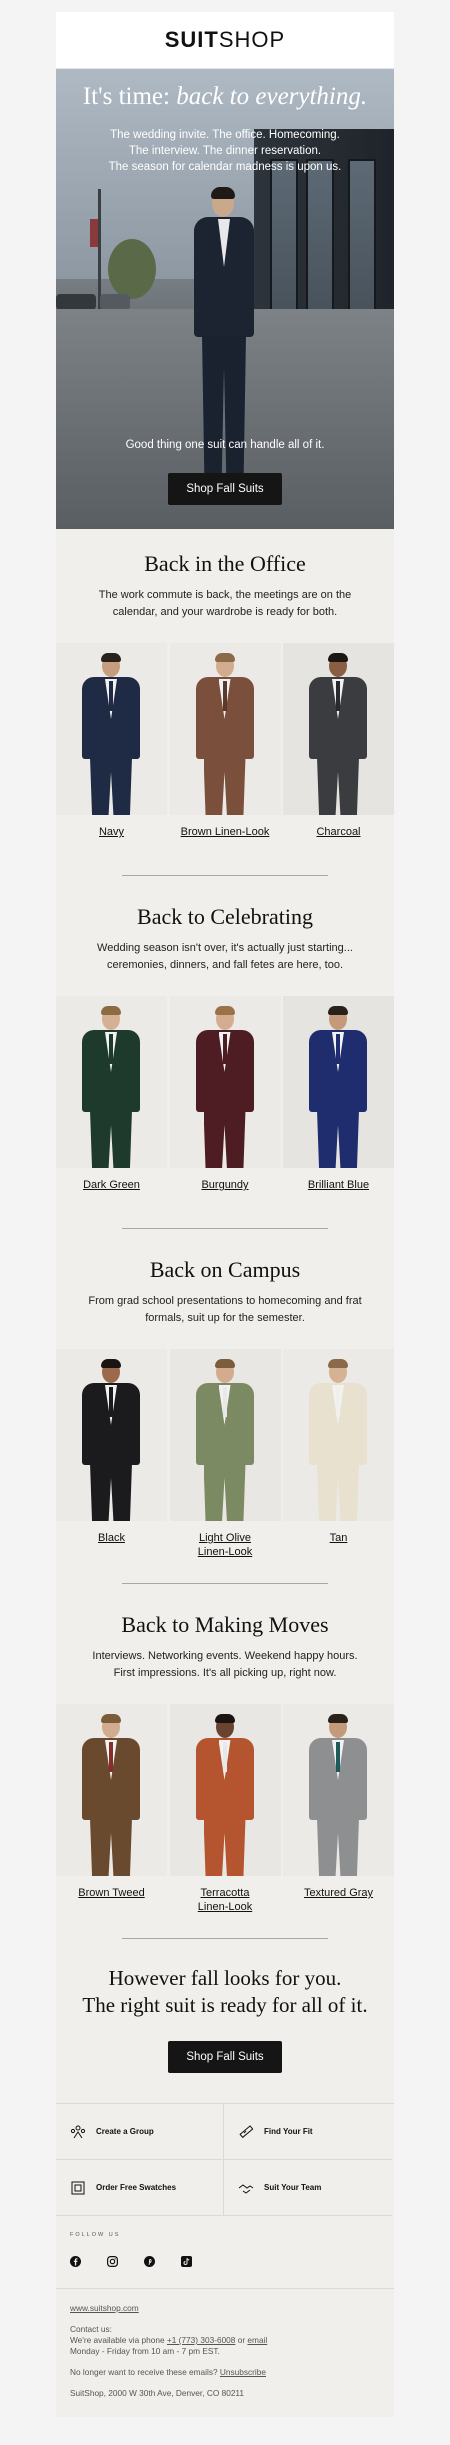 Image resolution: width=450 pixels, height=2445 pixels. What do you see at coordinates (225, 1545) in the screenshot?
I see `product-link: Light Olive Linen-Look` at bounding box center [225, 1545].